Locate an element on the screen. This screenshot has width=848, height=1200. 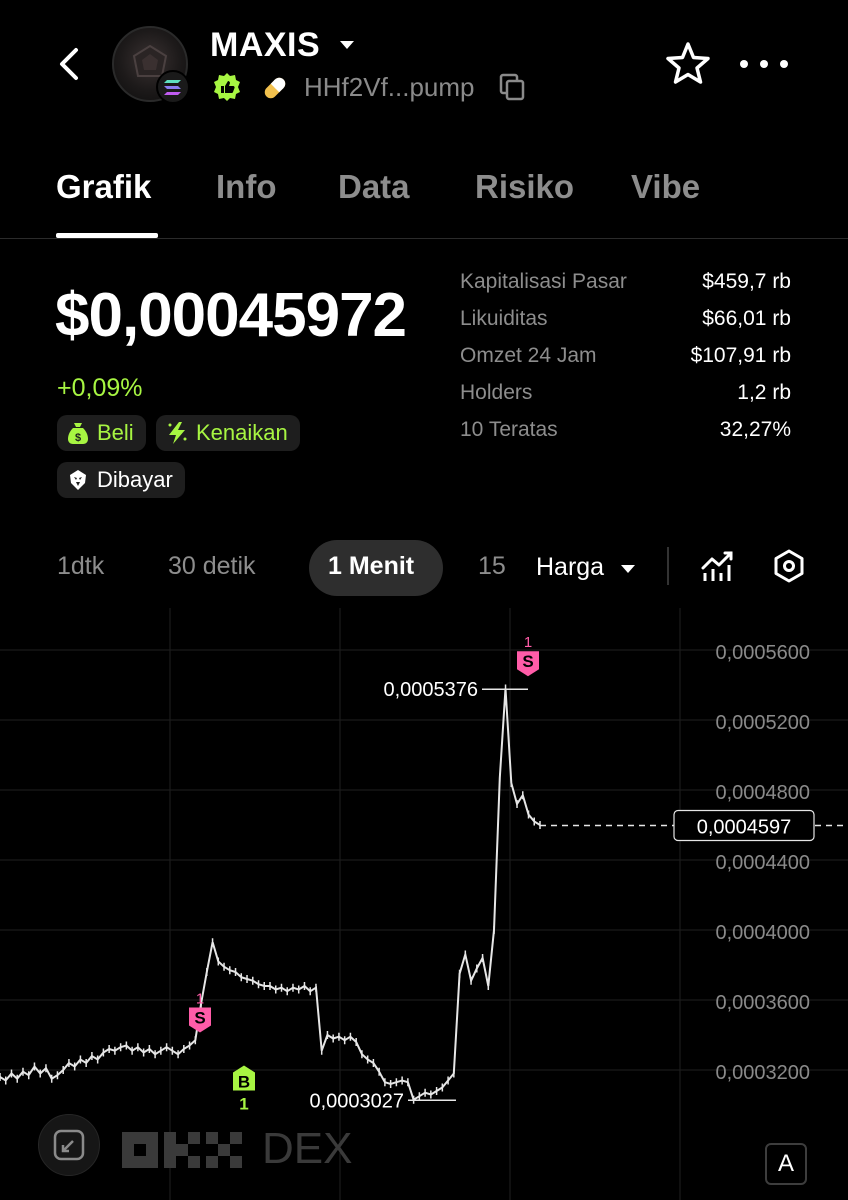
tag-dibayar-label: Dibayar is located at coordinates (135, 479).